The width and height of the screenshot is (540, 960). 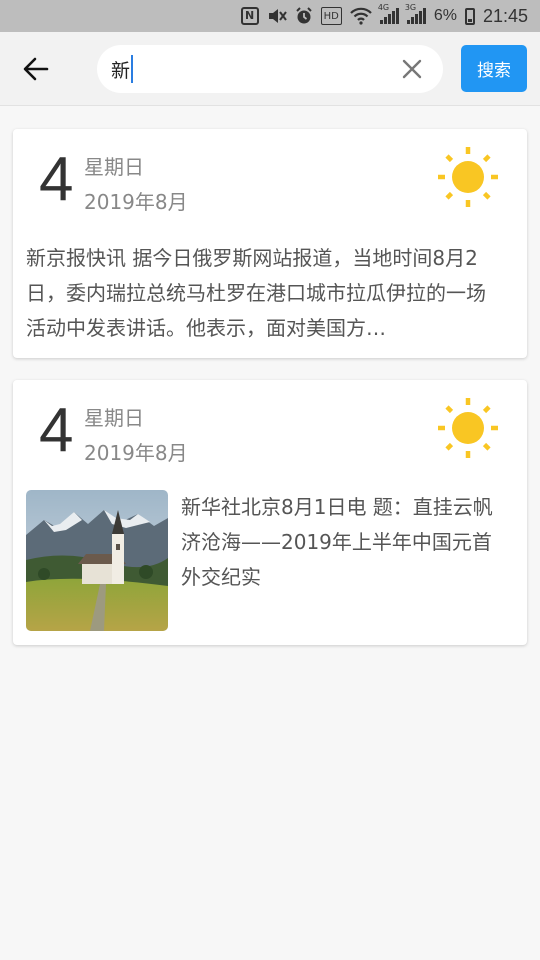 What do you see at coordinates (121, 70) in the screenshot?
I see `search-input-value: 新` at bounding box center [121, 70].